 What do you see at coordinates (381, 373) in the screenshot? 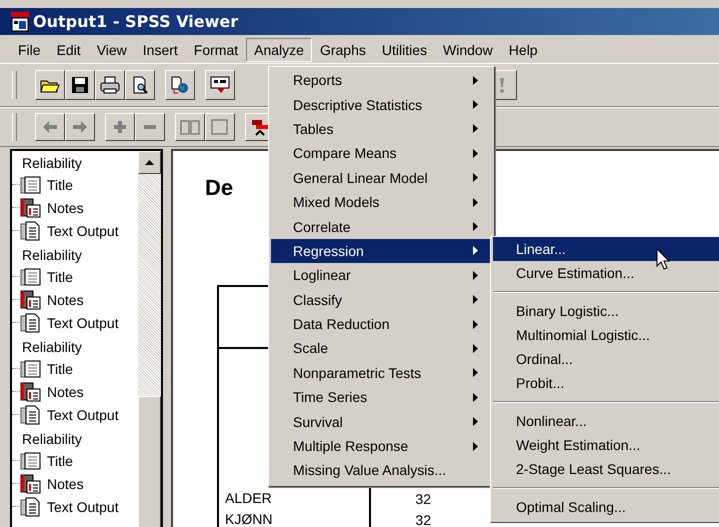
I see `menu-item: Nonparametric Tests` at bounding box center [381, 373].